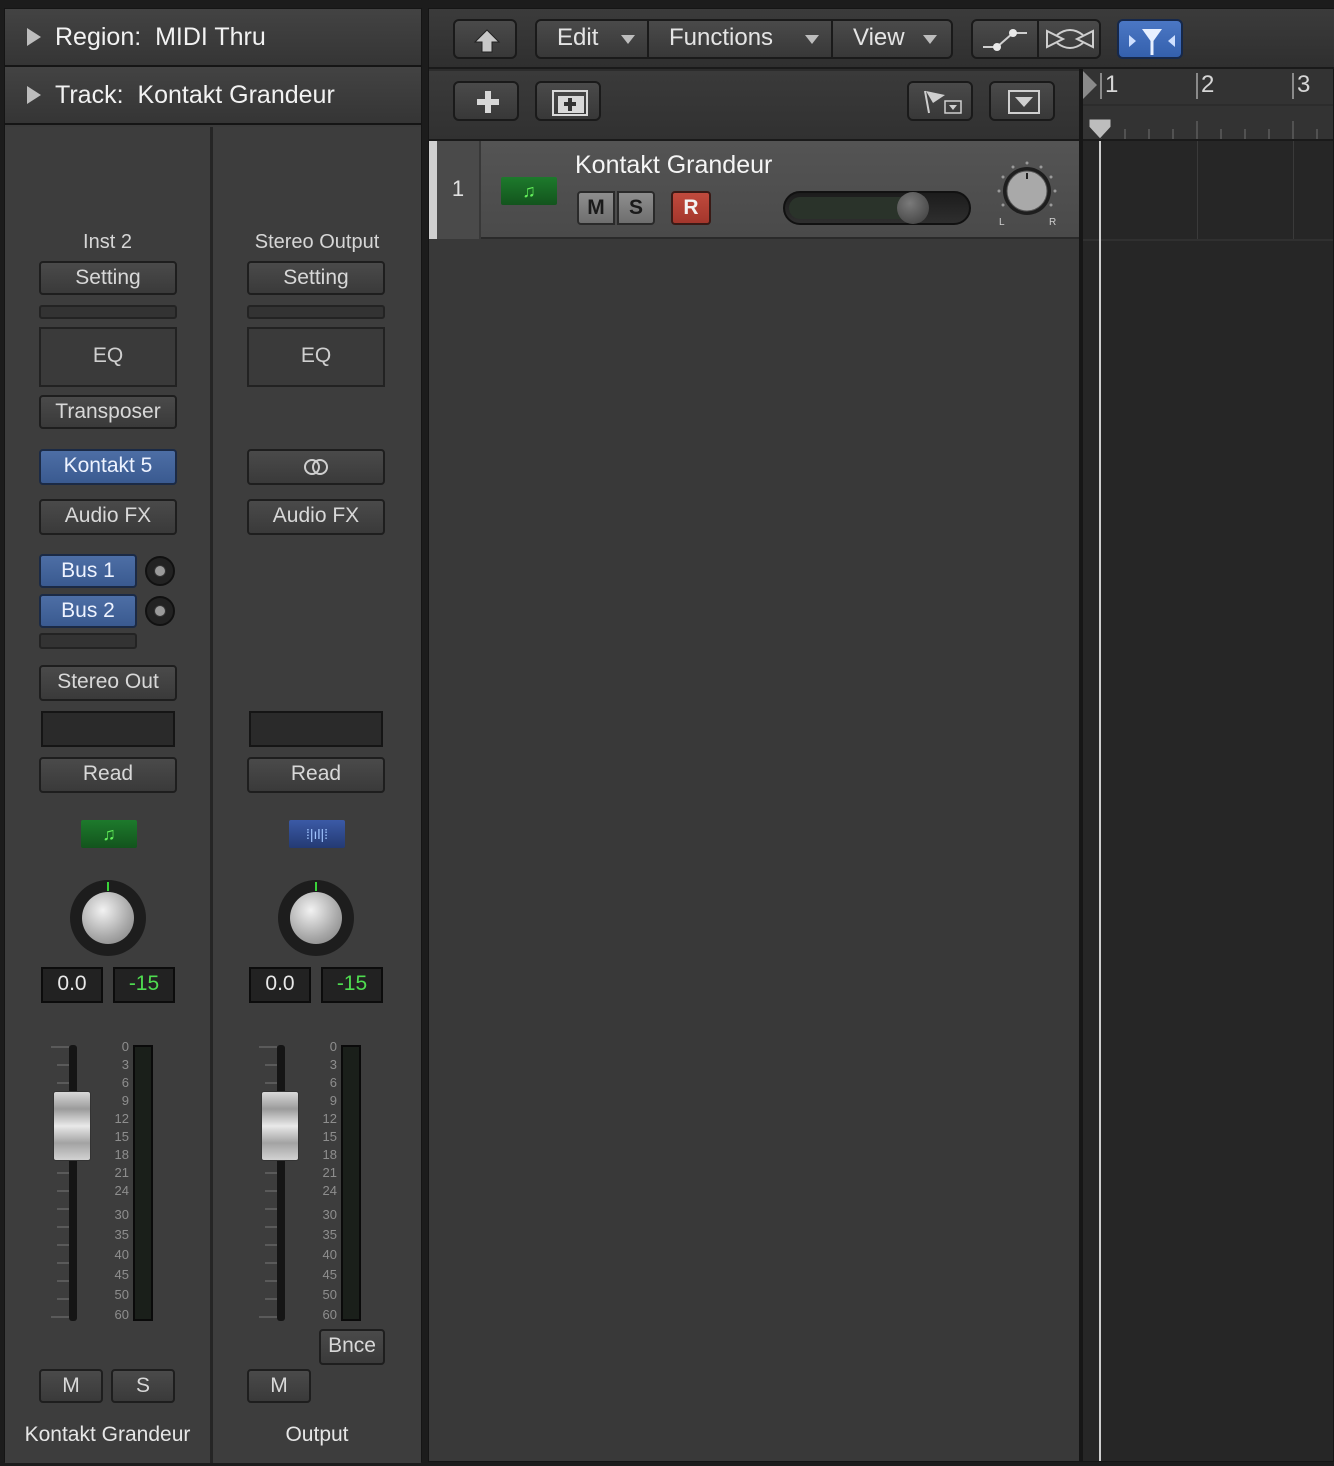 This screenshot has height=1466, width=1334. Describe the element at coordinates (329, 1314) in the screenshot. I see `meter-scale-label: 60` at that location.